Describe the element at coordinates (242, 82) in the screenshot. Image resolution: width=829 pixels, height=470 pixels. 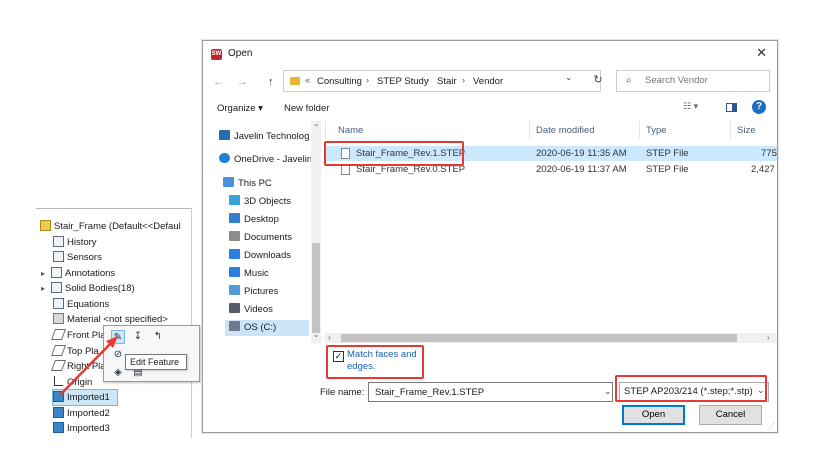
I see `forward-button: →` at that location.